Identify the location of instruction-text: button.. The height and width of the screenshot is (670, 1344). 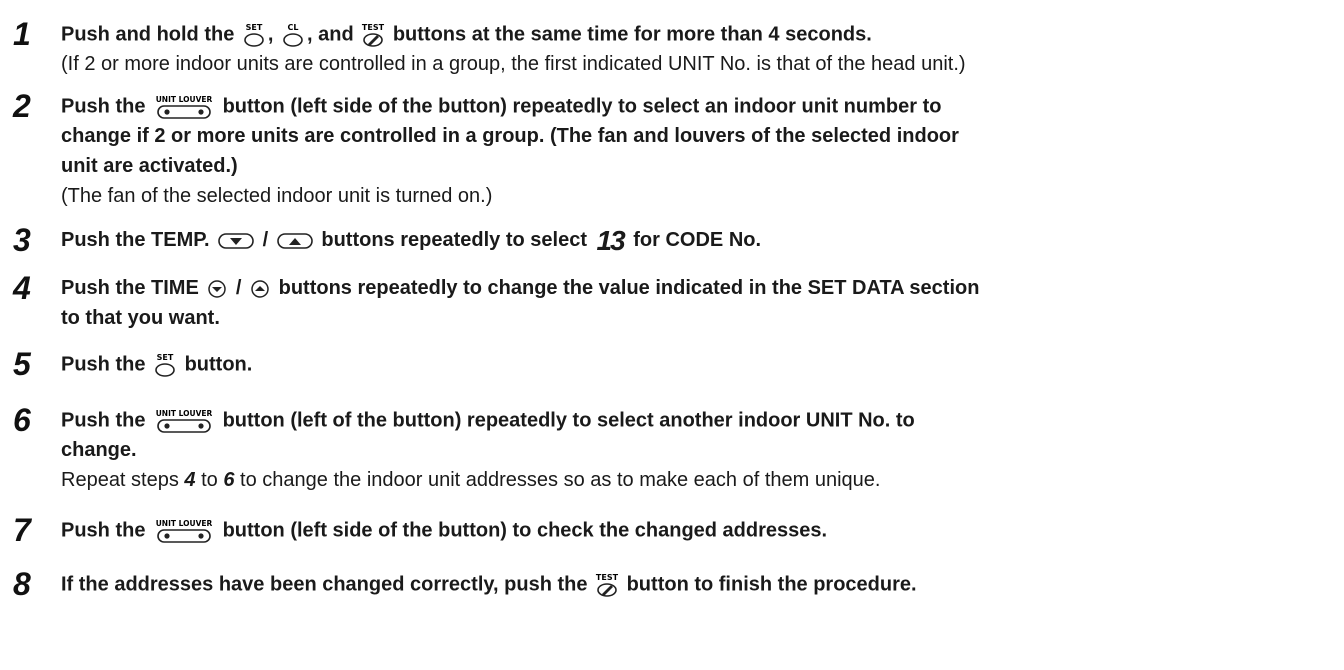
(218, 364).